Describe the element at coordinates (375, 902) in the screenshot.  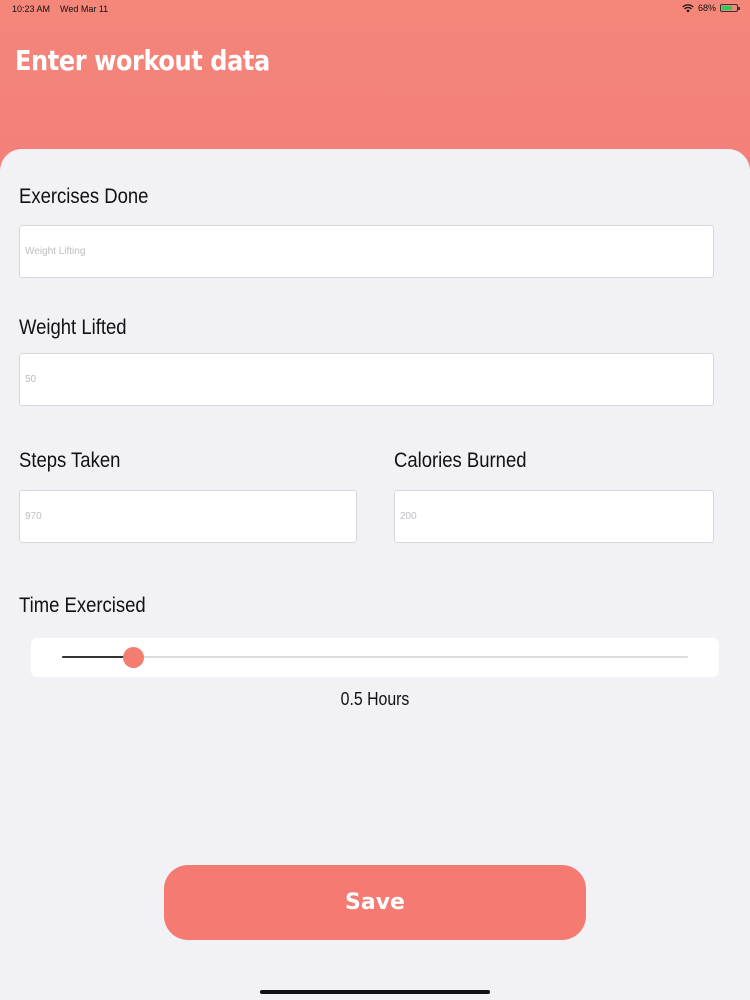
I see `save-button: Save` at that location.